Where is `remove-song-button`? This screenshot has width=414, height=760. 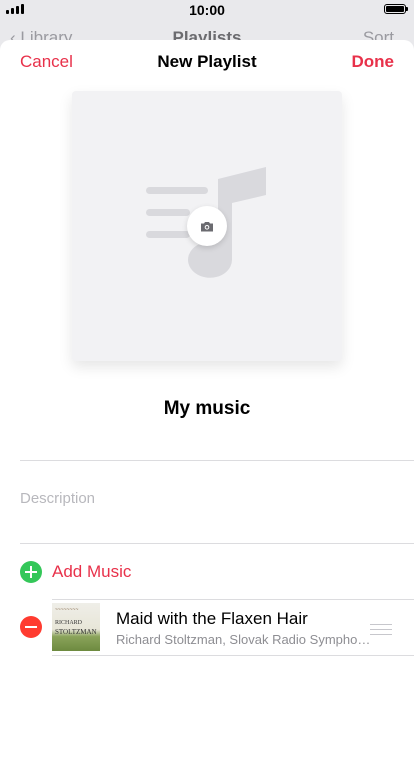 remove-song-button is located at coordinates (31, 627).